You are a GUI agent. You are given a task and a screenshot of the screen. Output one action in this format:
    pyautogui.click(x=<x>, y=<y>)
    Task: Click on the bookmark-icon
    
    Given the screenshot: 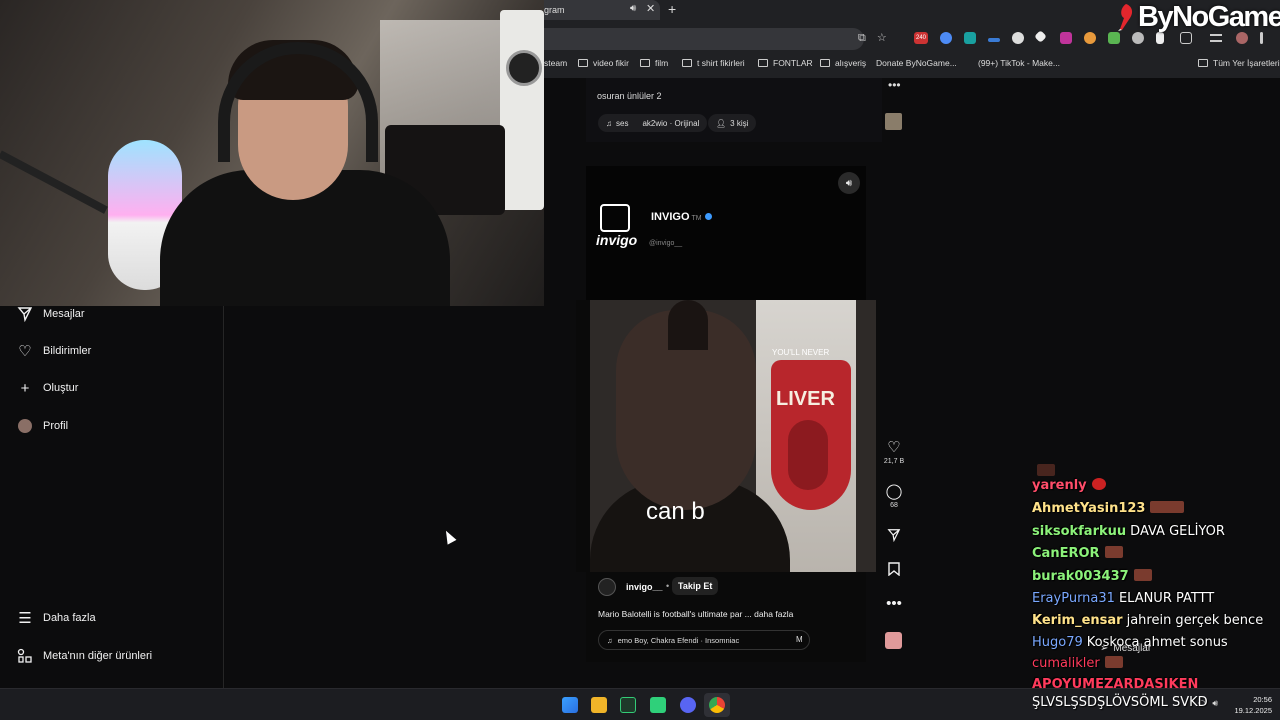 What is the action you would take?
    pyautogui.click(x=894, y=571)
    